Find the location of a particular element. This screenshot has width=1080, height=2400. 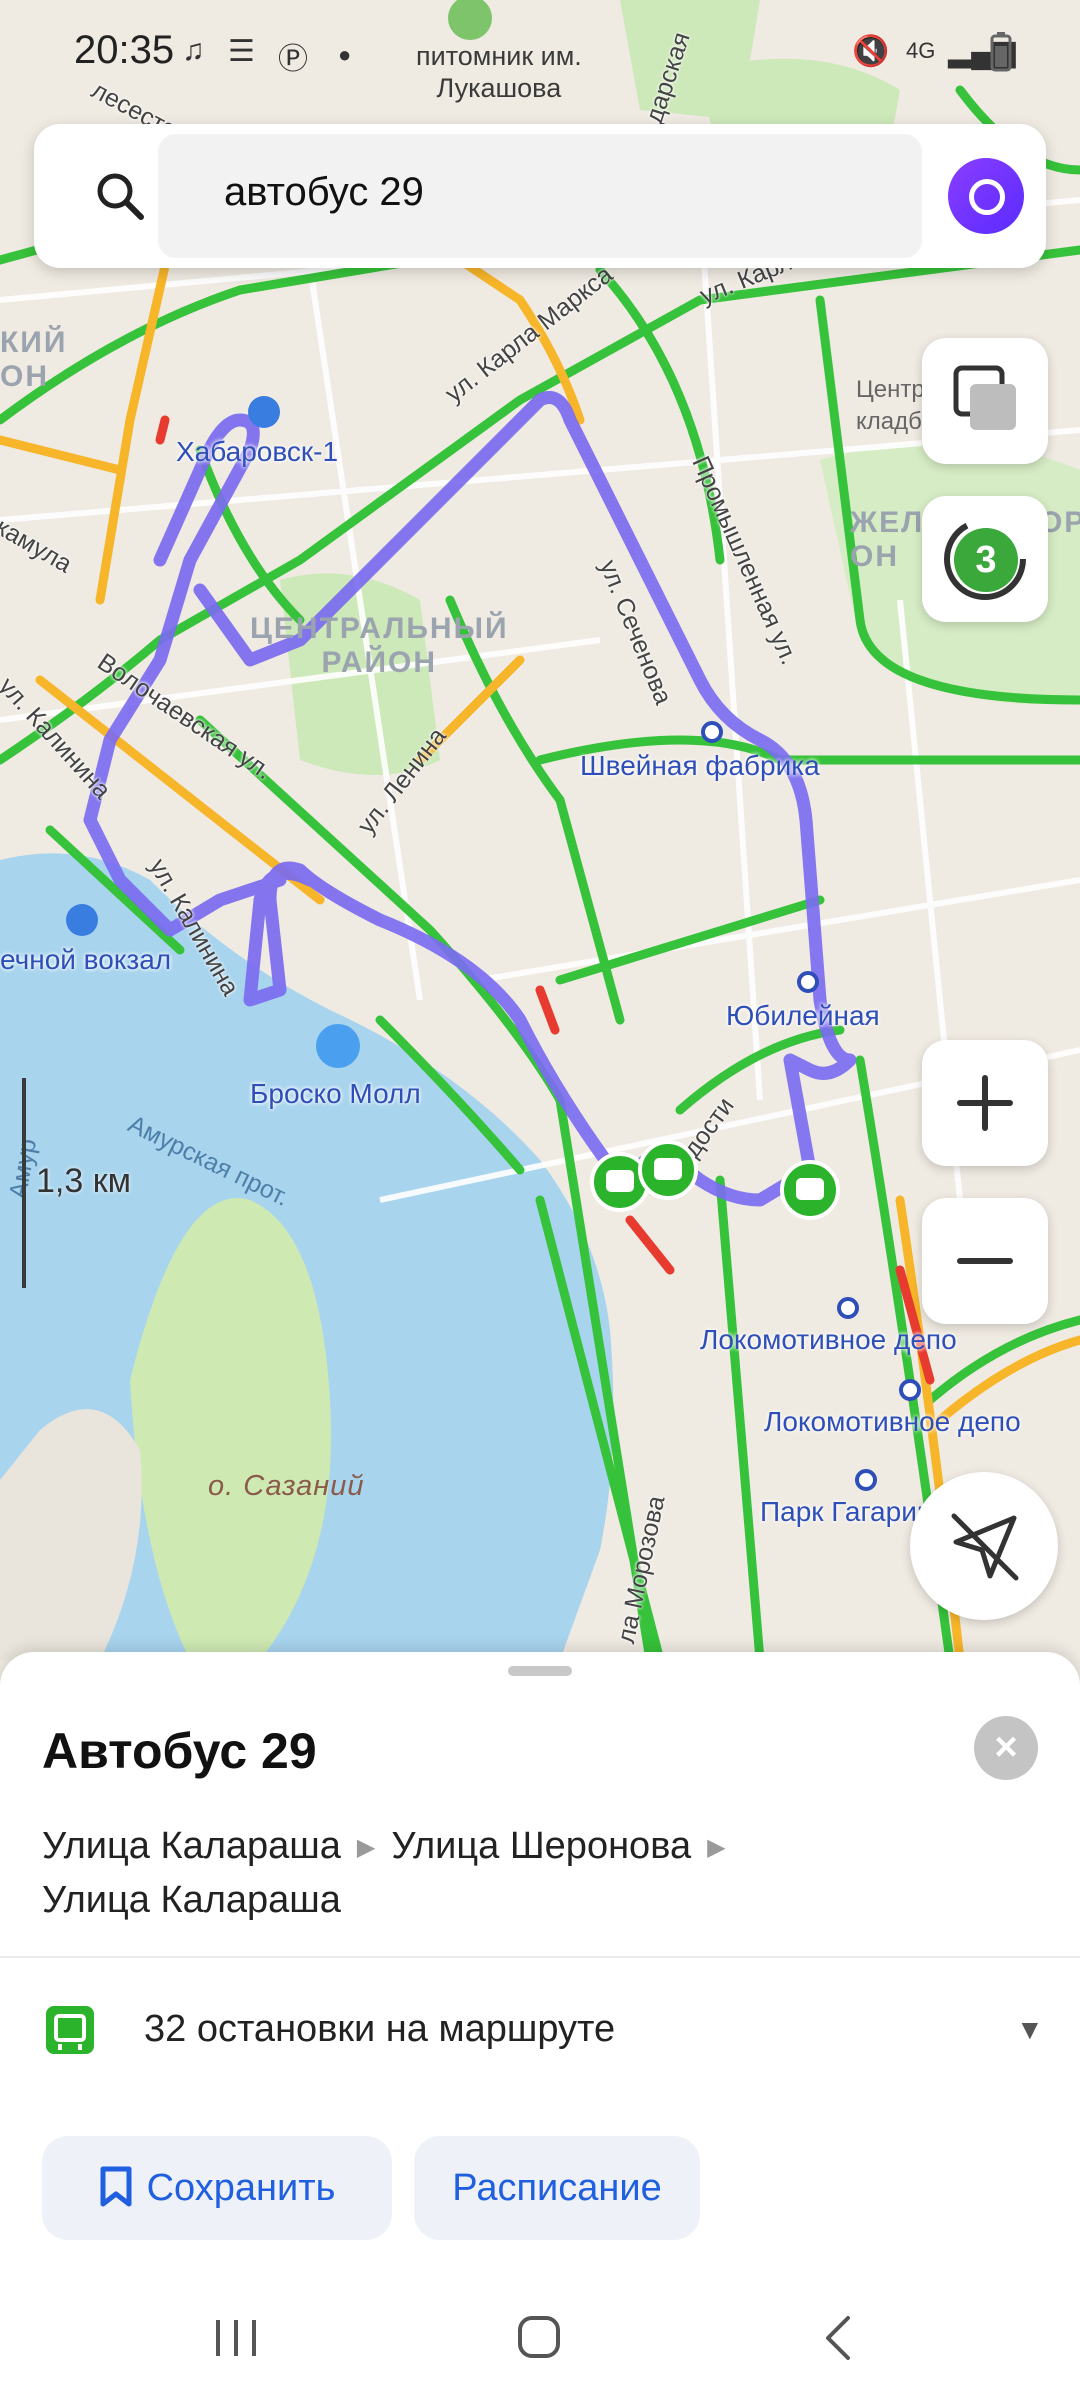

search-icon is located at coordinates (120, 196).